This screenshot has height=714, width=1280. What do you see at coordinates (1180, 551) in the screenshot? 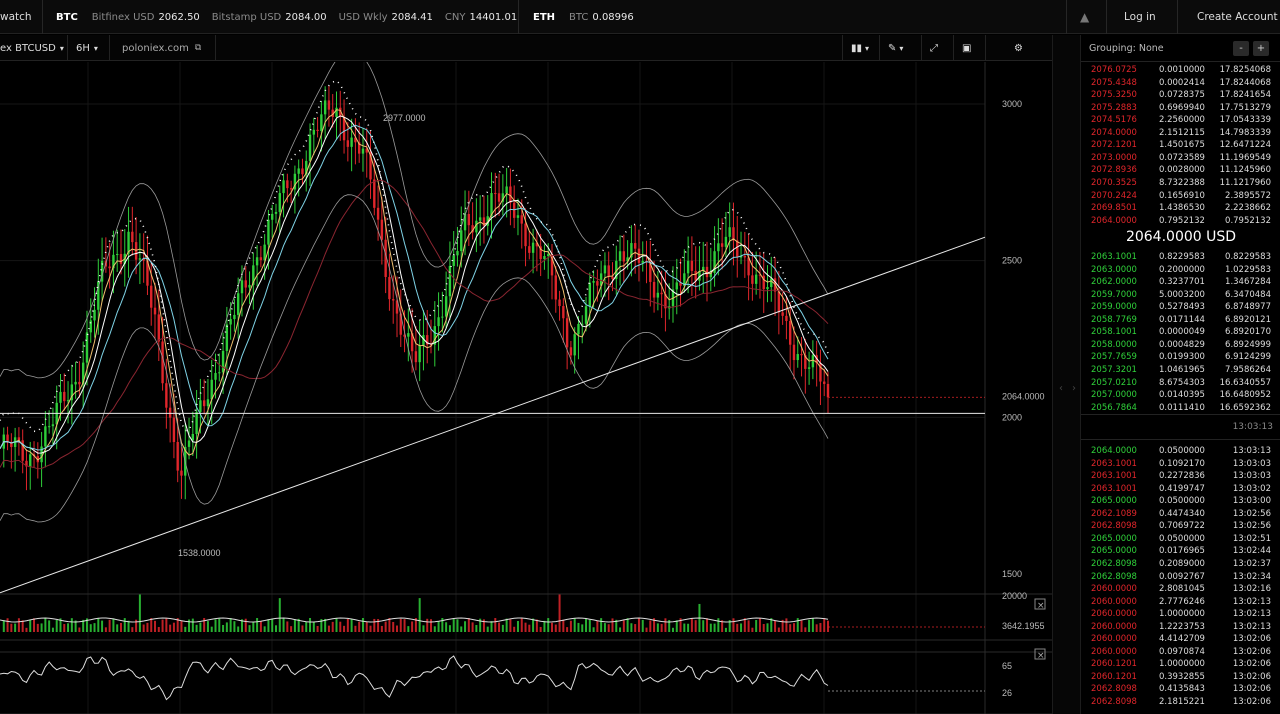
I see `order-row: 2065.0000 0.0176965 13:02:44` at bounding box center [1180, 551].